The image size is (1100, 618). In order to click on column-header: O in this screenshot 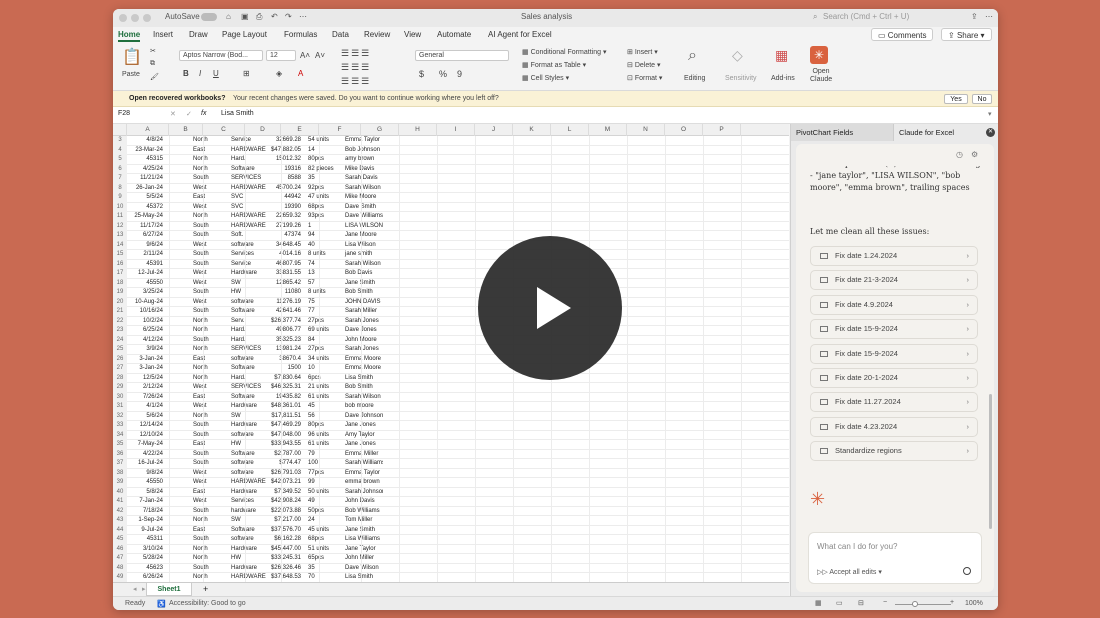, I will do `click(684, 130)`.